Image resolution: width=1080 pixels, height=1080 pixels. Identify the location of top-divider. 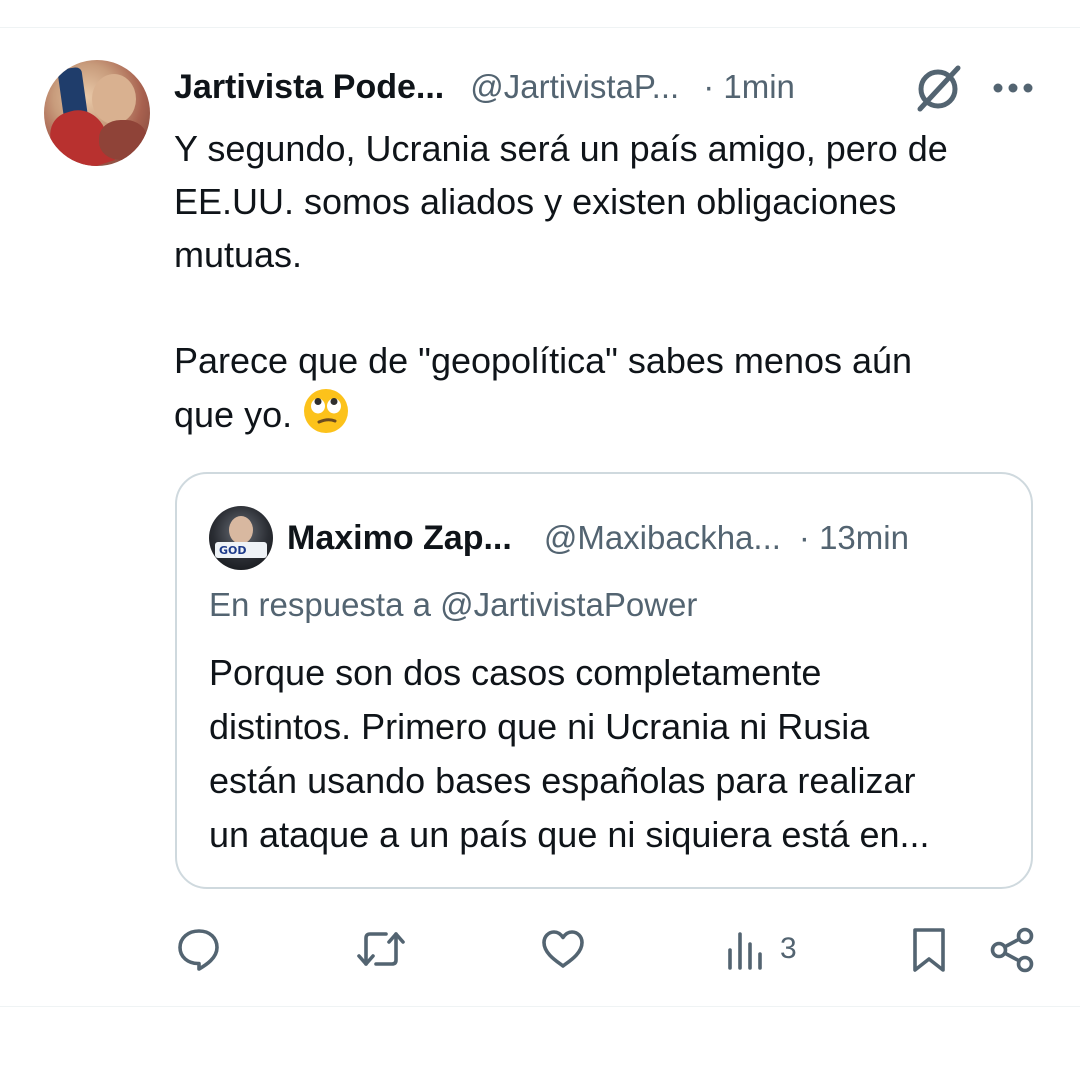
(540, 27).